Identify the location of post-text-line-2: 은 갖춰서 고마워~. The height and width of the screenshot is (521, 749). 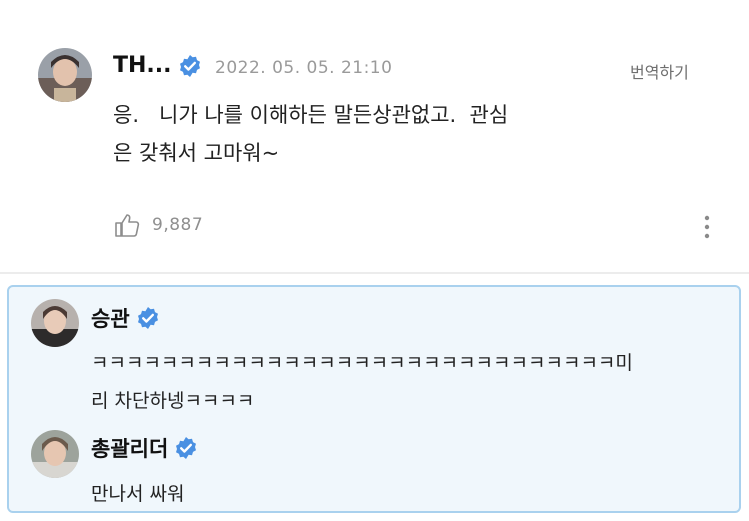
(196, 153).